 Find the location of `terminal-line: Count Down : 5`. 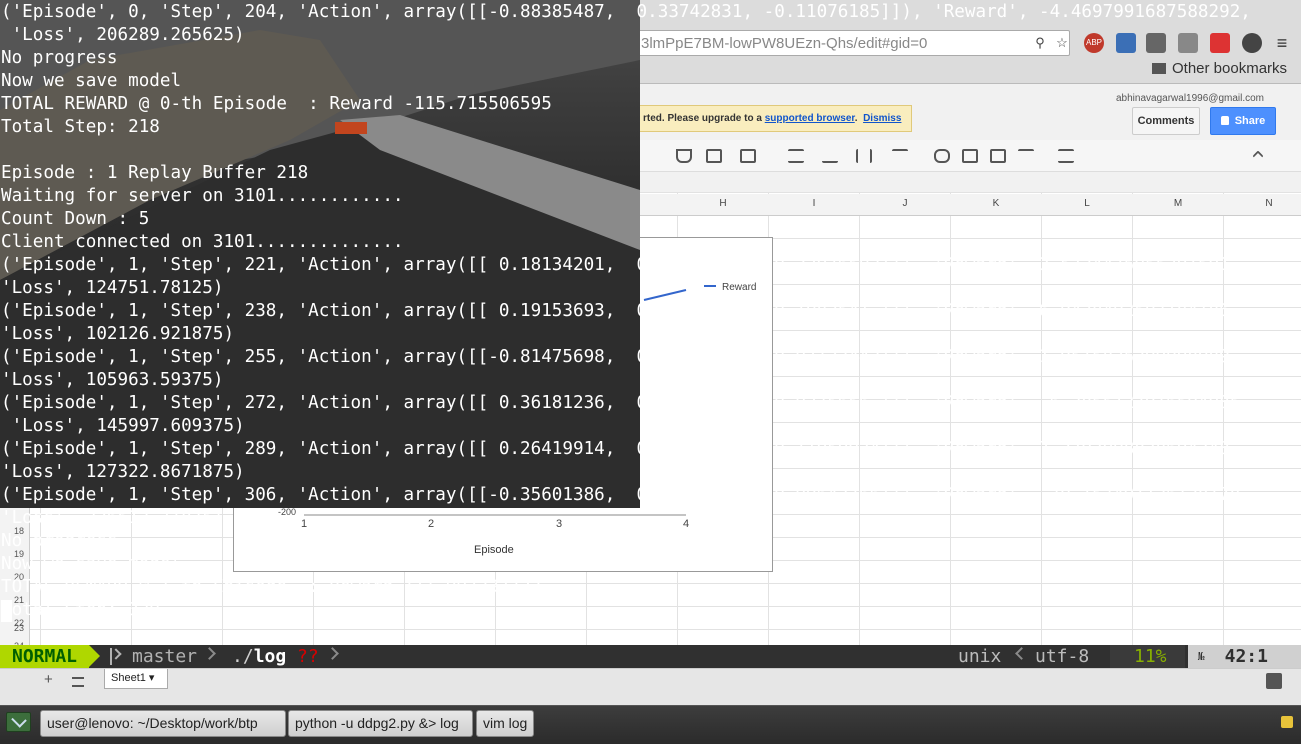

terminal-line: Count Down : 5 is located at coordinates (75, 219).